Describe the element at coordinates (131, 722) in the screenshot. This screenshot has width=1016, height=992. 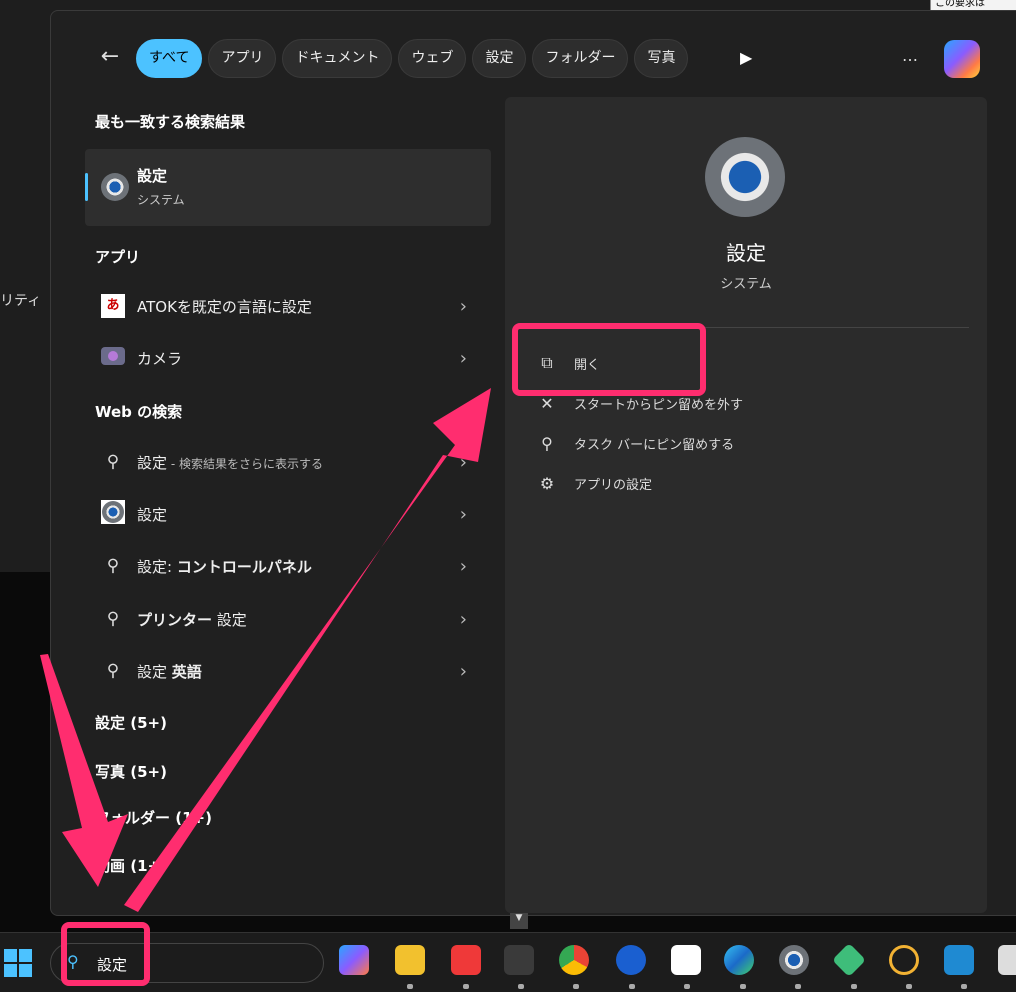
I see `group-settings: 設定 (5+)` at that location.